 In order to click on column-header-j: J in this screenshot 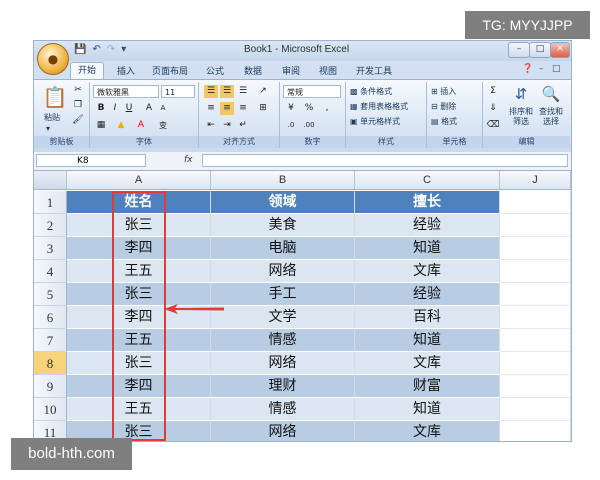, I will do `click(535, 180)`.